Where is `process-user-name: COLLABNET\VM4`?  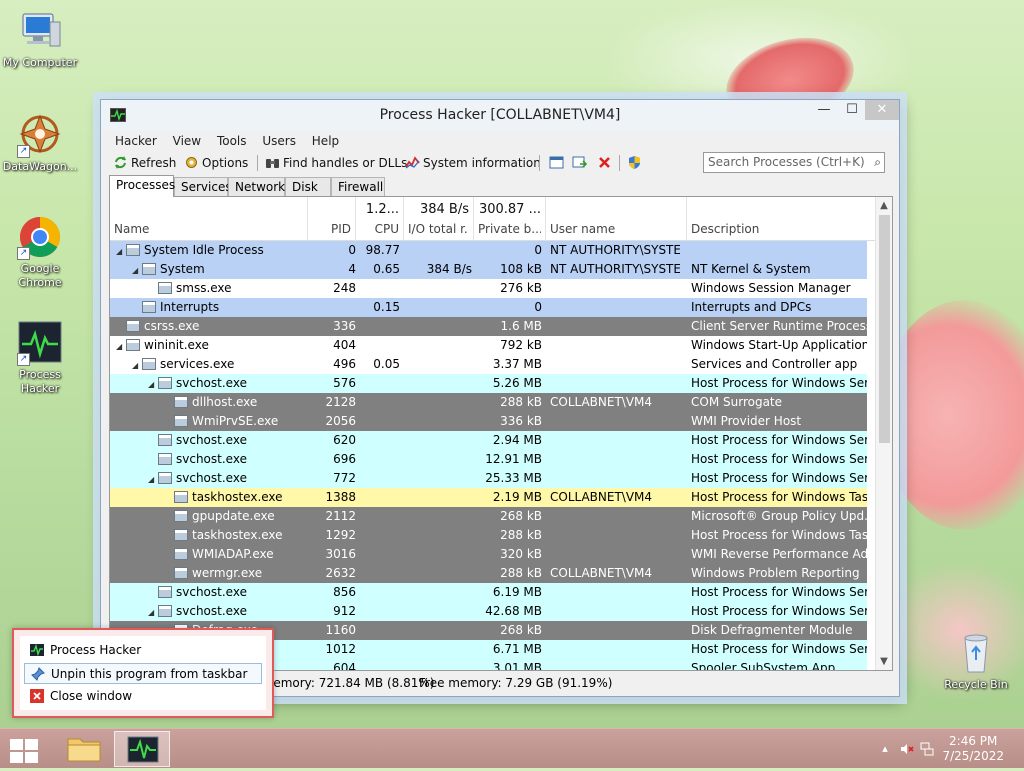
process-user-name: COLLABNET\VM4 is located at coordinates (601, 402).